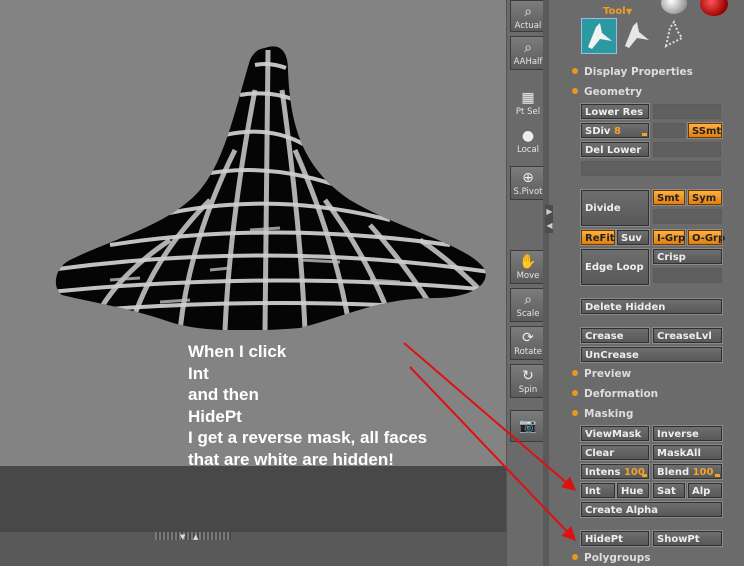 The image size is (744, 566). What do you see at coordinates (528, 98) in the screenshot?
I see `grid-icon: ▦` at bounding box center [528, 98].